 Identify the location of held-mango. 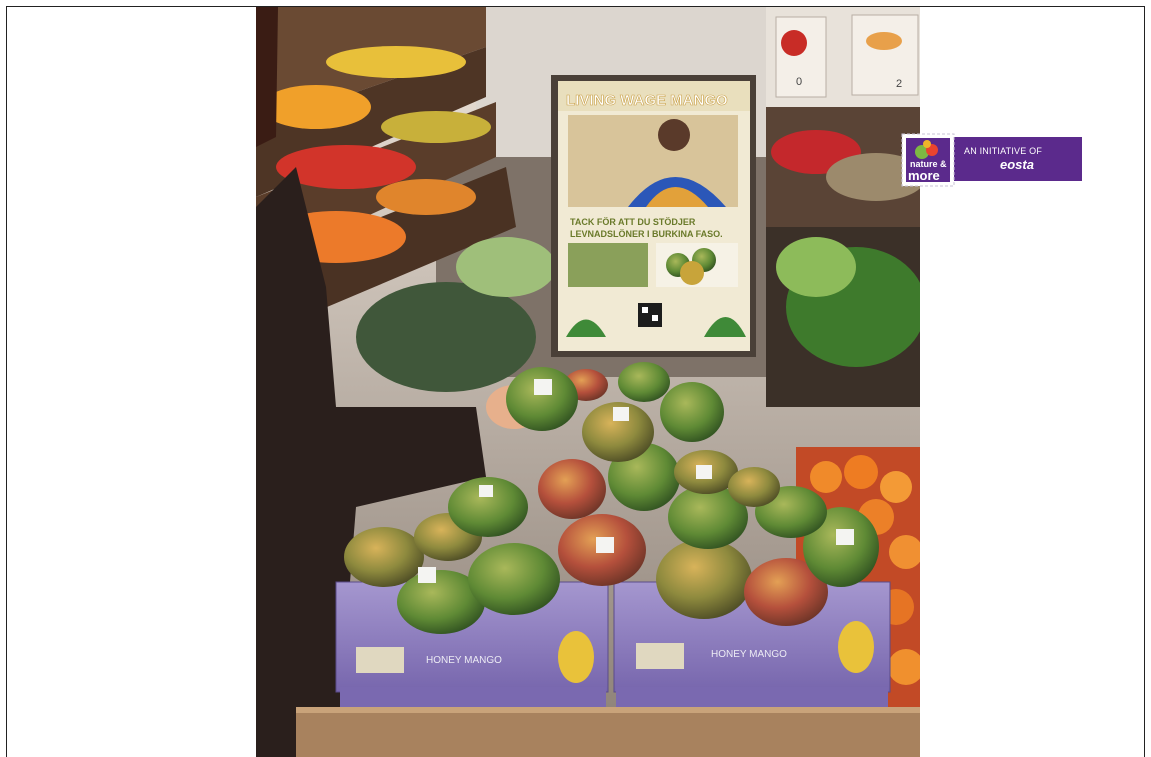
(542, 399).